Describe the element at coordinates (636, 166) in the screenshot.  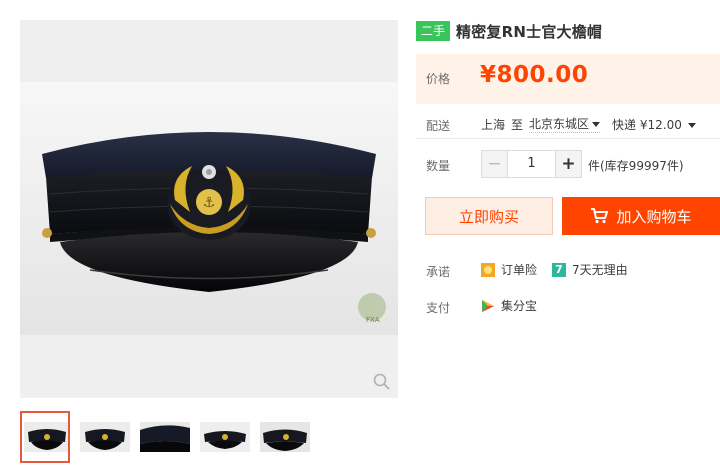
I see `stock-text: 件(库存99997件)` at that location.